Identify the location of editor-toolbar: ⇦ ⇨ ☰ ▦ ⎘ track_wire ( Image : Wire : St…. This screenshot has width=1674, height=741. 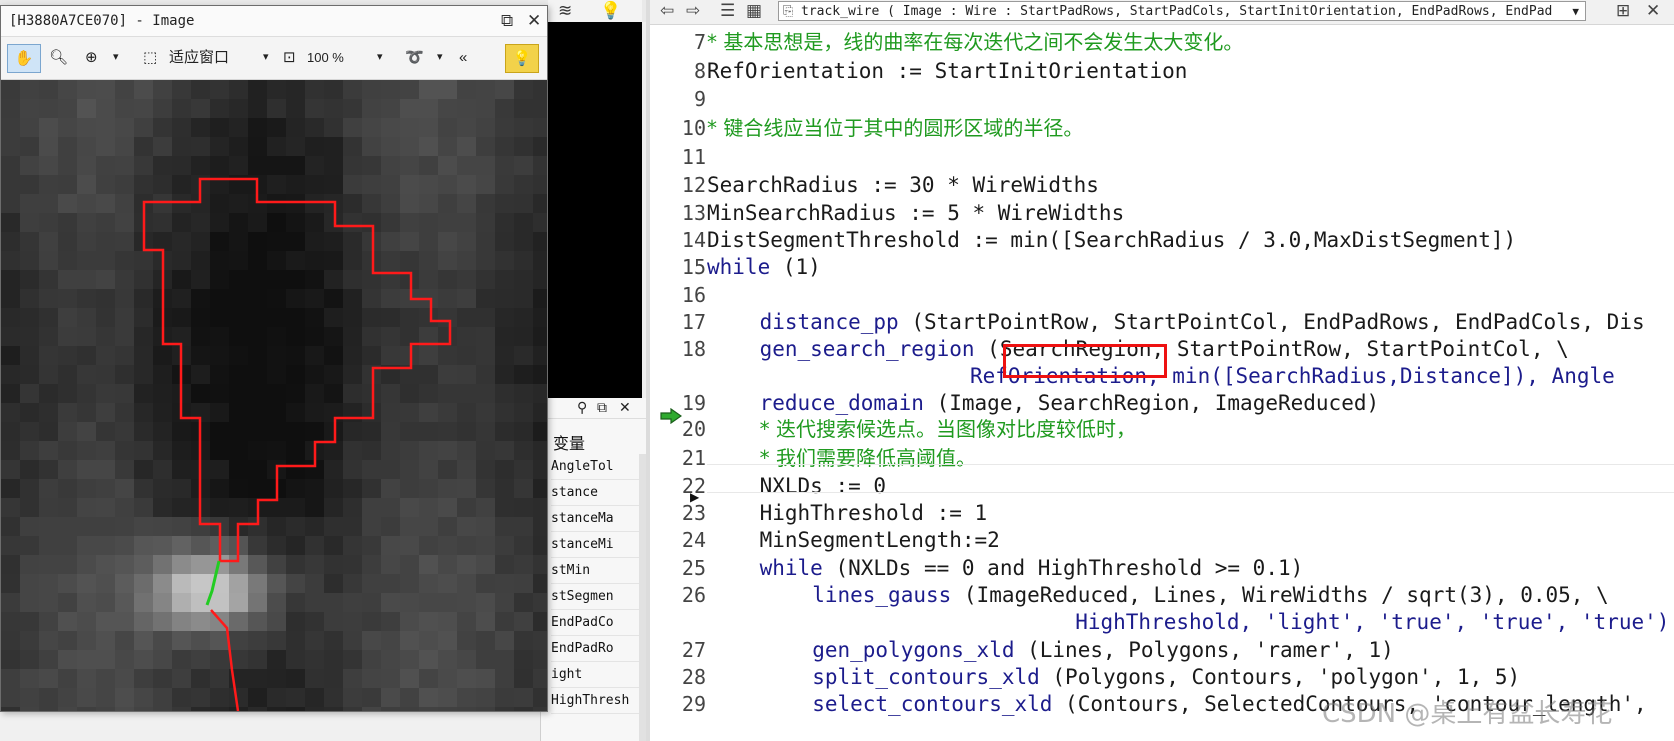
(1162, 12).